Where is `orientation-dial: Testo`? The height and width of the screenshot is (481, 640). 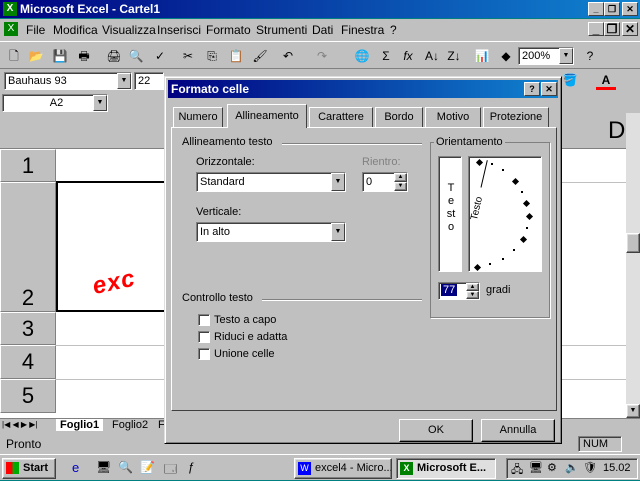
orientation-dial: Testo is located at coordinates (505, 214).